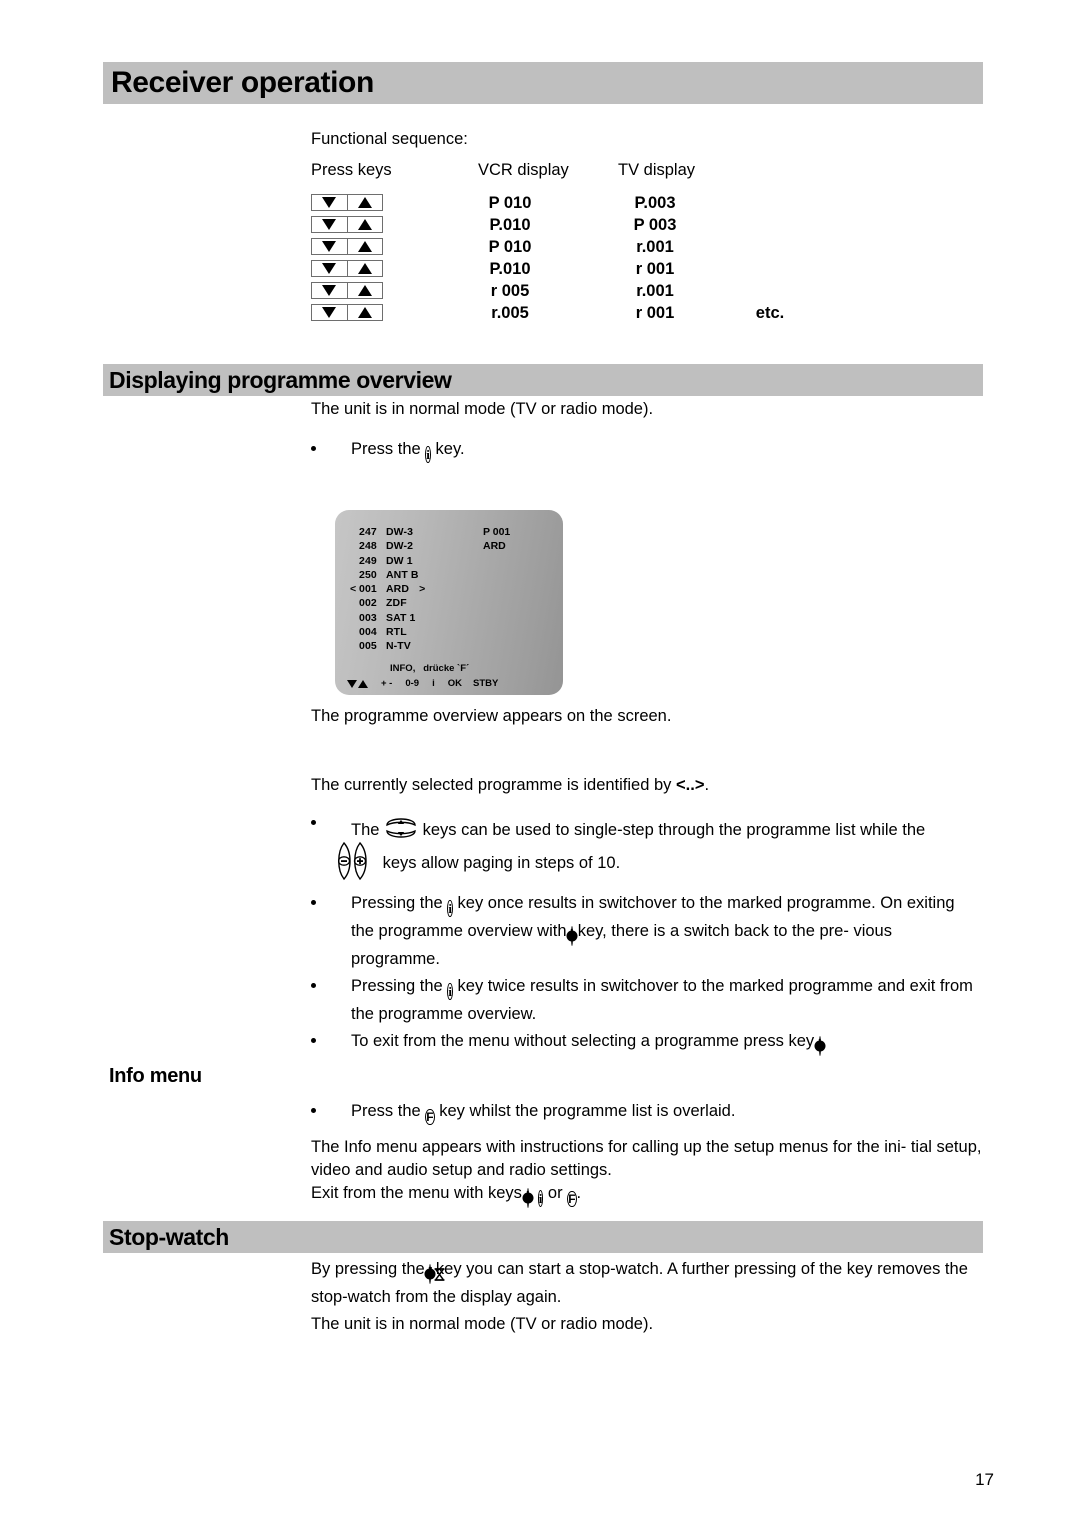  Describe the element at coordinates (543, 1237) in the screenshot. I see `section-header-stop-watch: Stop-watch` at that location.